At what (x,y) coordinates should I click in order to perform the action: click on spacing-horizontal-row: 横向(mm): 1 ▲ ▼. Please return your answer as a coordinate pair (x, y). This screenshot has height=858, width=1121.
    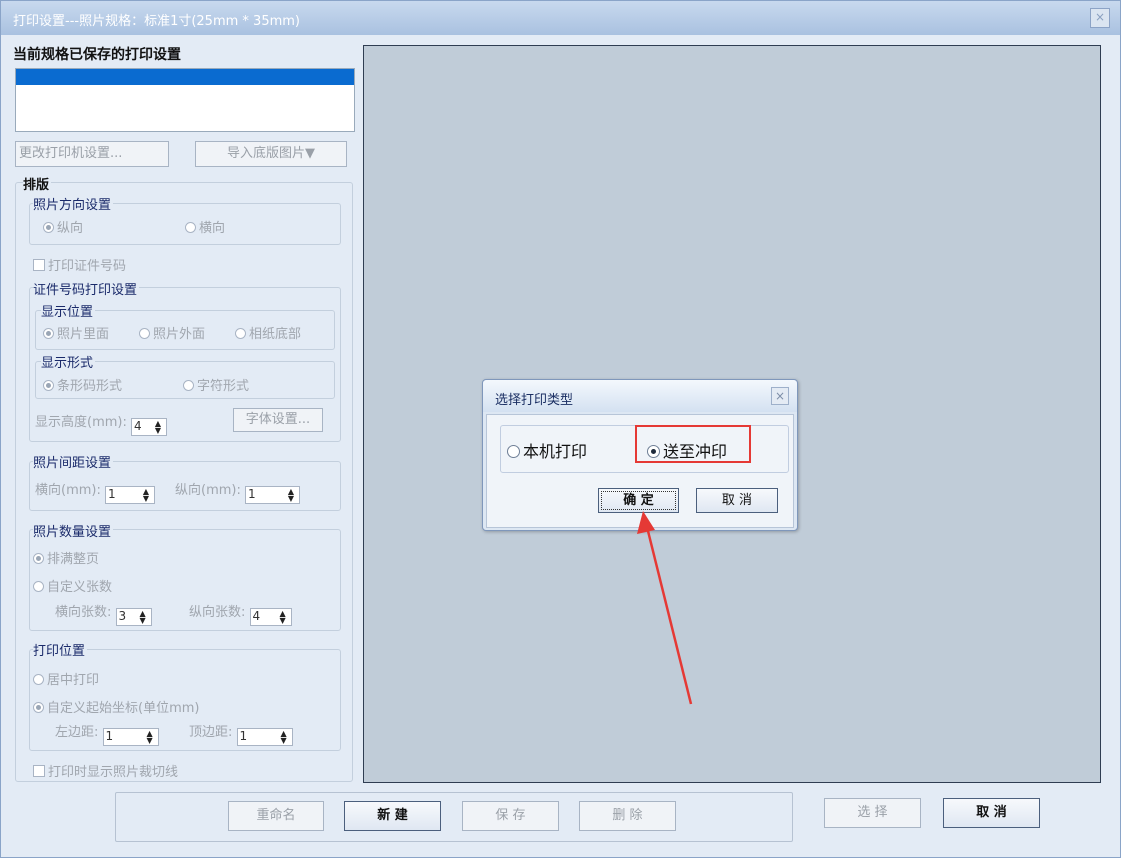
    Looking at the image, I should click on (95, 491).